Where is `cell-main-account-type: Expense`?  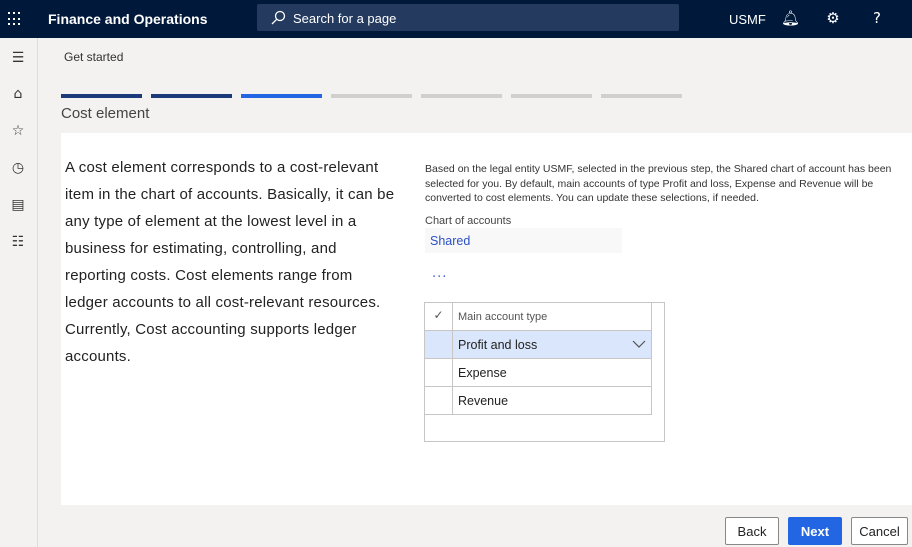 cell-main-account-type: Expense is located at coordinates (482, 373).